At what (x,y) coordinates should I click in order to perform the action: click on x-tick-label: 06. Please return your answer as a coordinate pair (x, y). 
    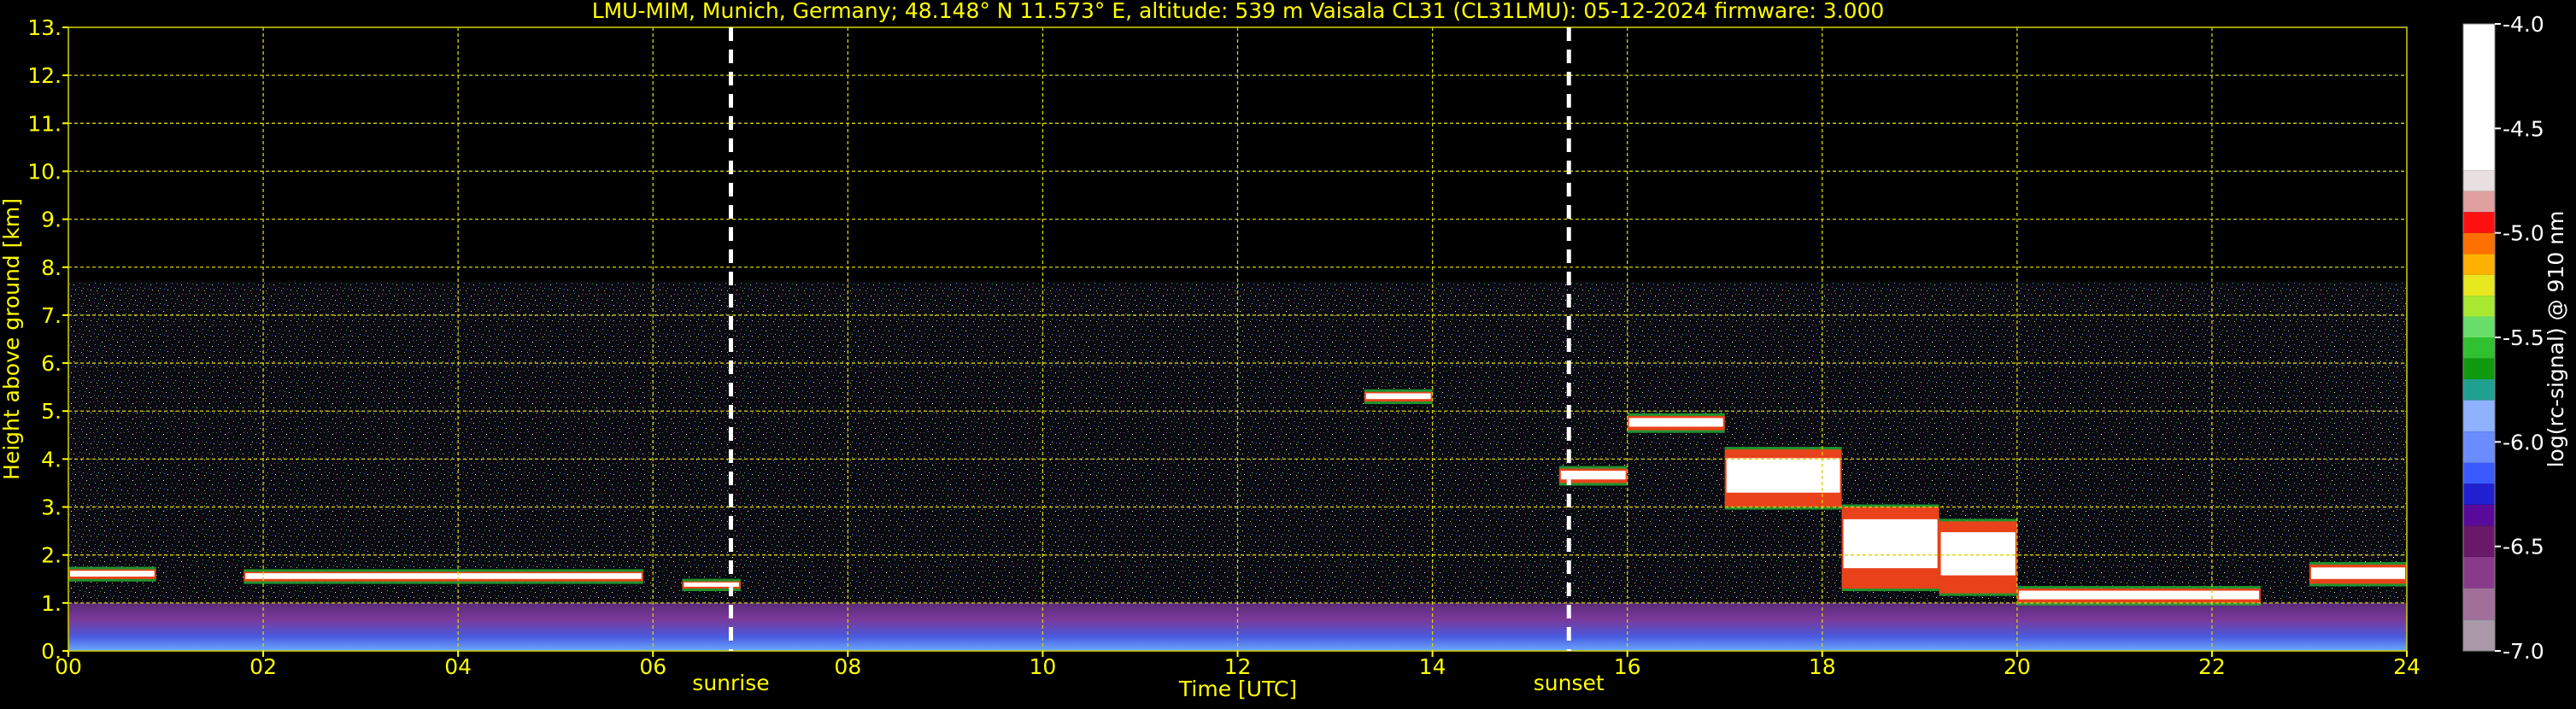
    Looking at the image, I should click on (652, 666).